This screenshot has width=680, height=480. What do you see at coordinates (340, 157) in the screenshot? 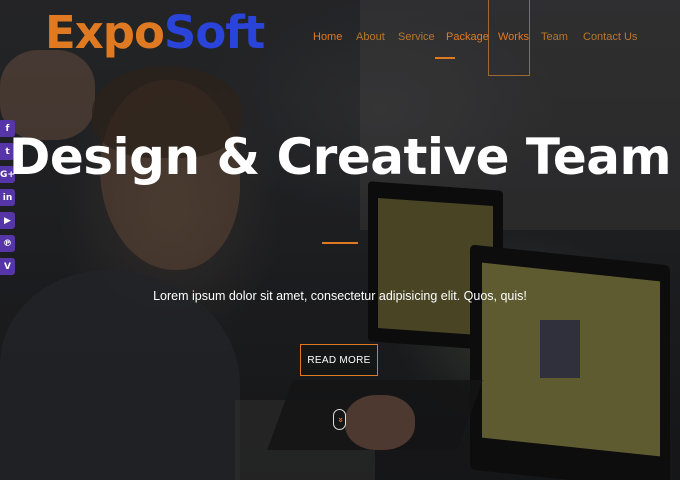
I see `hero-title: Design & Creative Team` at bounding box center [340, 157].